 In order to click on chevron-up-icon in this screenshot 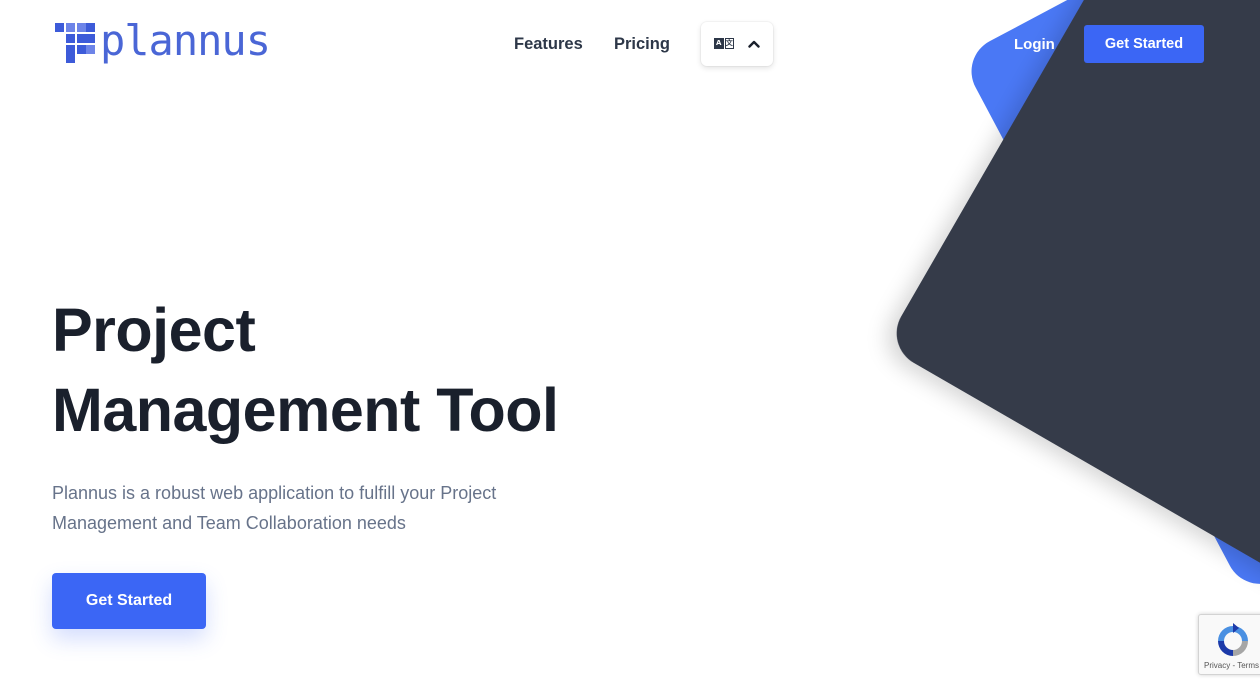, I will do `click(754, 44)`.